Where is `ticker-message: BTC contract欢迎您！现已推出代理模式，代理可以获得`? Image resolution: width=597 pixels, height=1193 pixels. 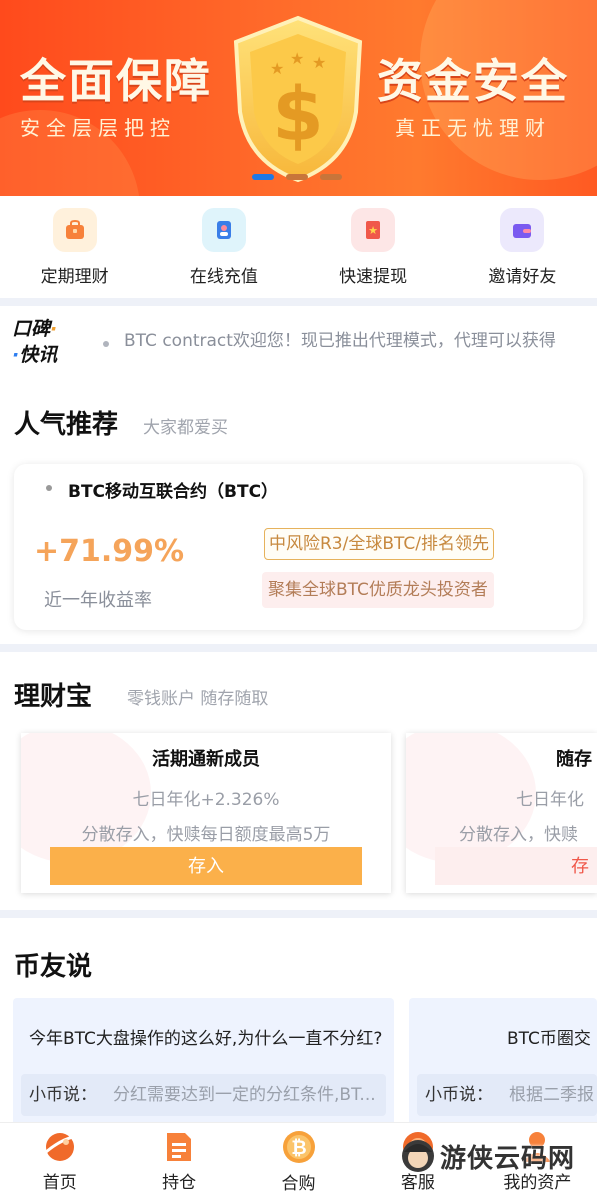 ticker-message: BTC contract欢迎您！现已推出代理模式，代理可以获得 is located at coordinates (346, 338).